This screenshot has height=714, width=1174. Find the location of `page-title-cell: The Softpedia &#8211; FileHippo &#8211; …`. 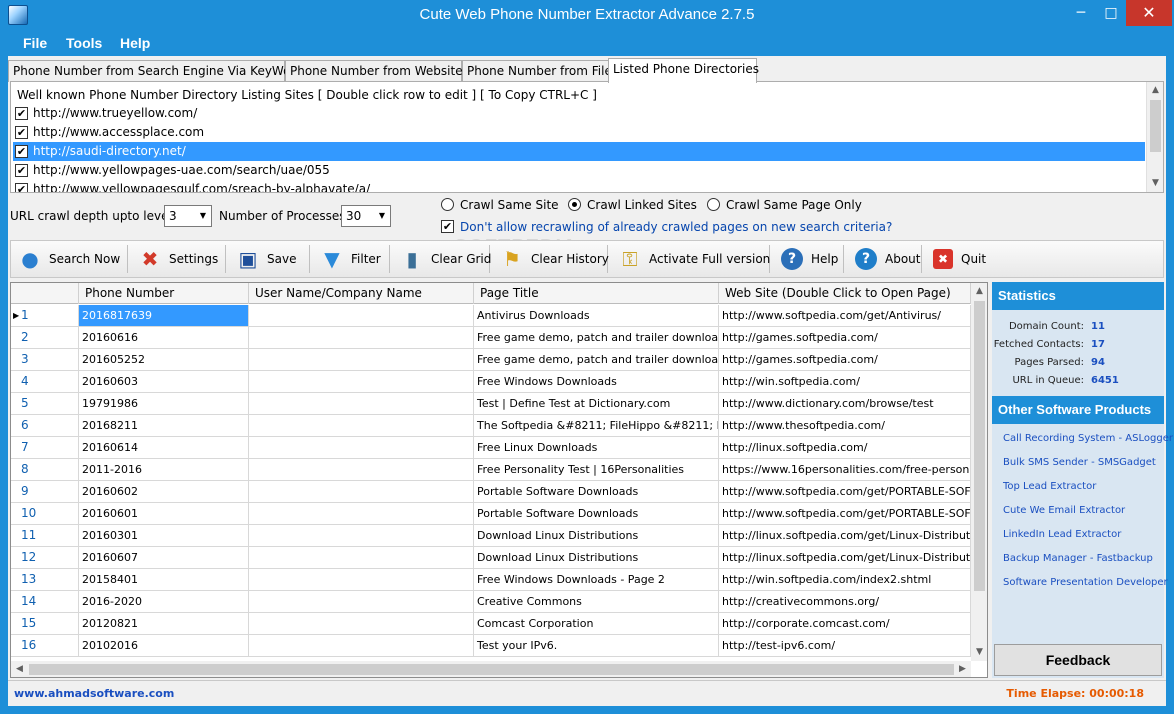

page-title-cell: The Softpedia &#8211; FileHippo &#8211; … is located at coordinates (596, 426).